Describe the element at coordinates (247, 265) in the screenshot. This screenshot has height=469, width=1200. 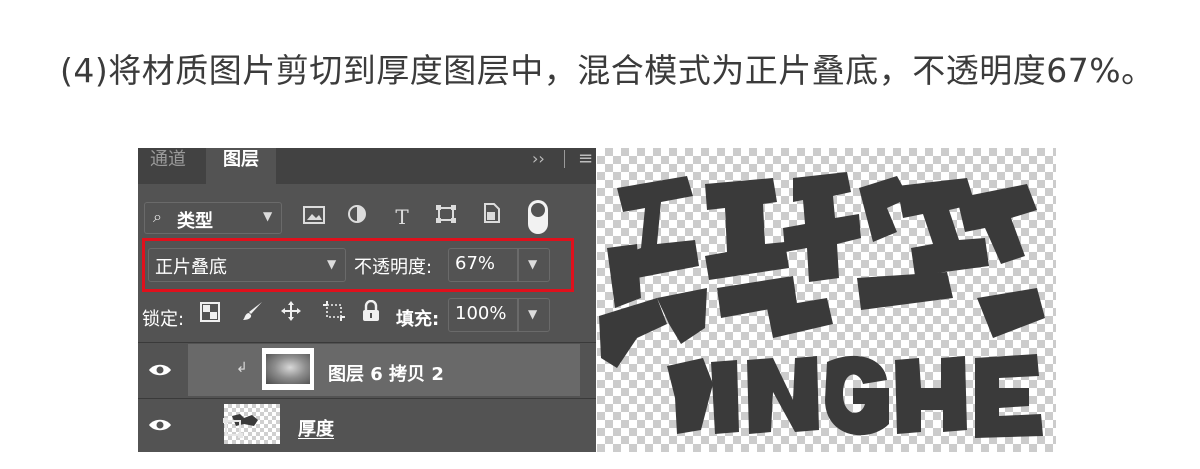
I see `blend-mode-select: 正片叠底 ▼` at that location.